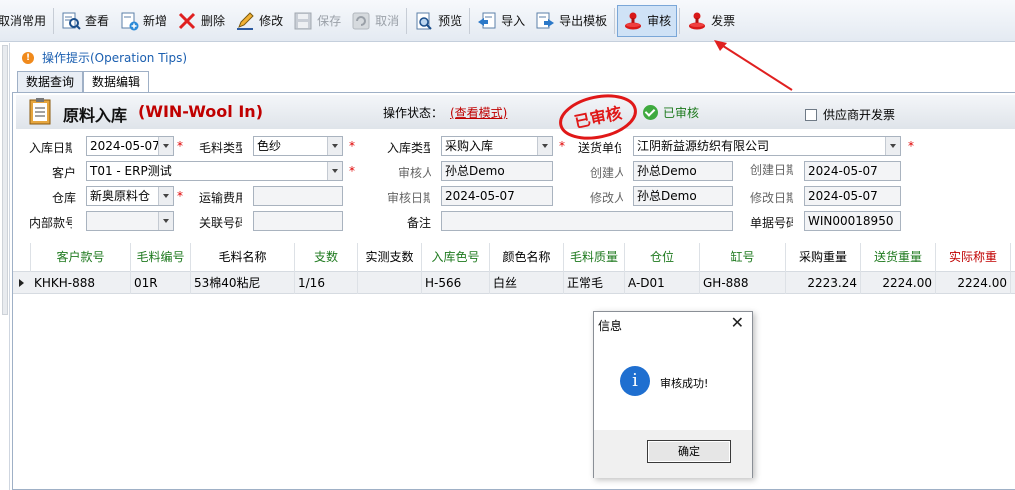  Describe the element at coordinates (811, 114) in the screenshot. I see `checkbox-box` at that location.